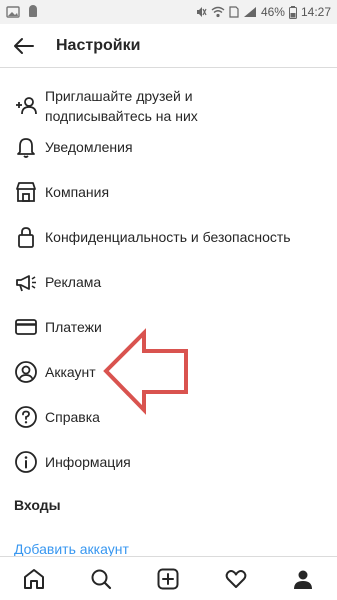  I want to click on menu-item-label: Аккаунт, so click(70, 372).